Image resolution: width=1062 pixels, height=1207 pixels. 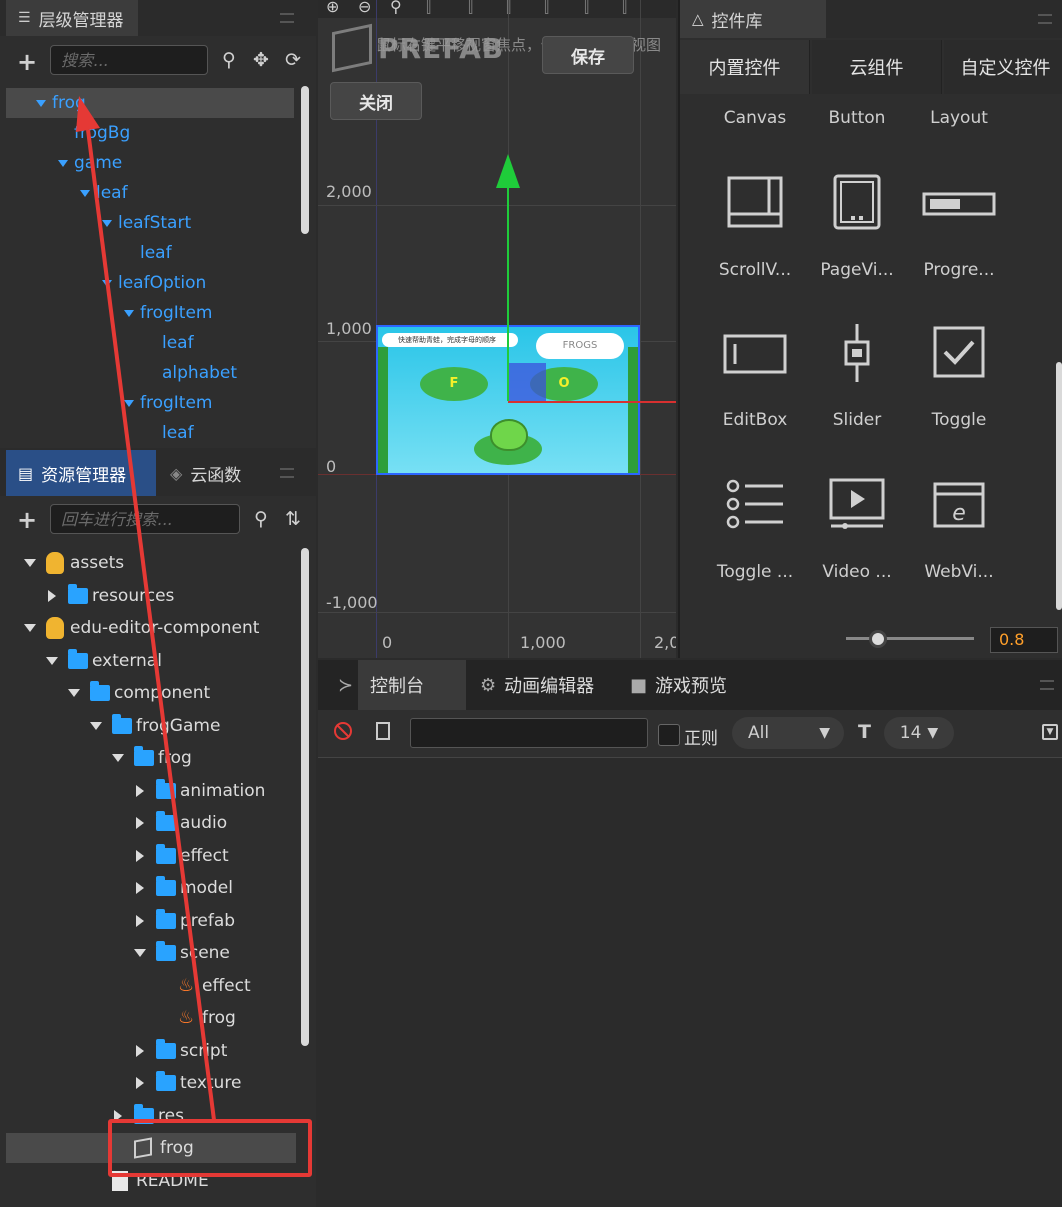 What do you see at coordinates (146, 608) in the screenshot?
I see `annotation-arrow` at bounding box center [146, 608].